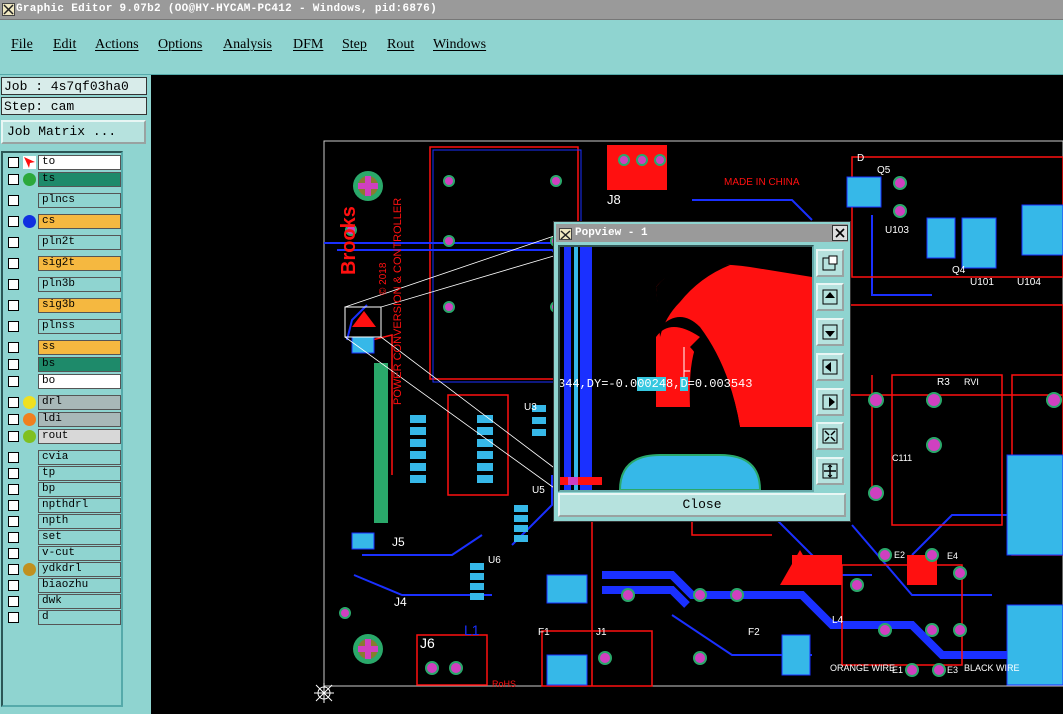 The height and width of the screenshot is (714, 1063). I want to click on layer-row: set, so click(63, 537).